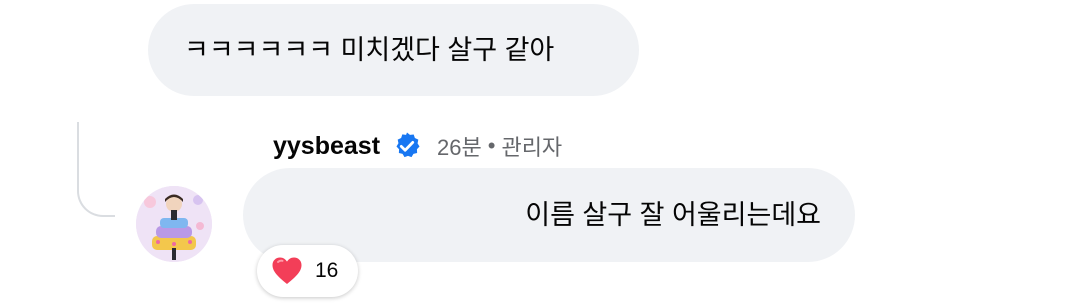  What do you see at coordinates (327, 270) in the screenshot?
I see `reaction-count: 16` at bounding box center [327, 270].